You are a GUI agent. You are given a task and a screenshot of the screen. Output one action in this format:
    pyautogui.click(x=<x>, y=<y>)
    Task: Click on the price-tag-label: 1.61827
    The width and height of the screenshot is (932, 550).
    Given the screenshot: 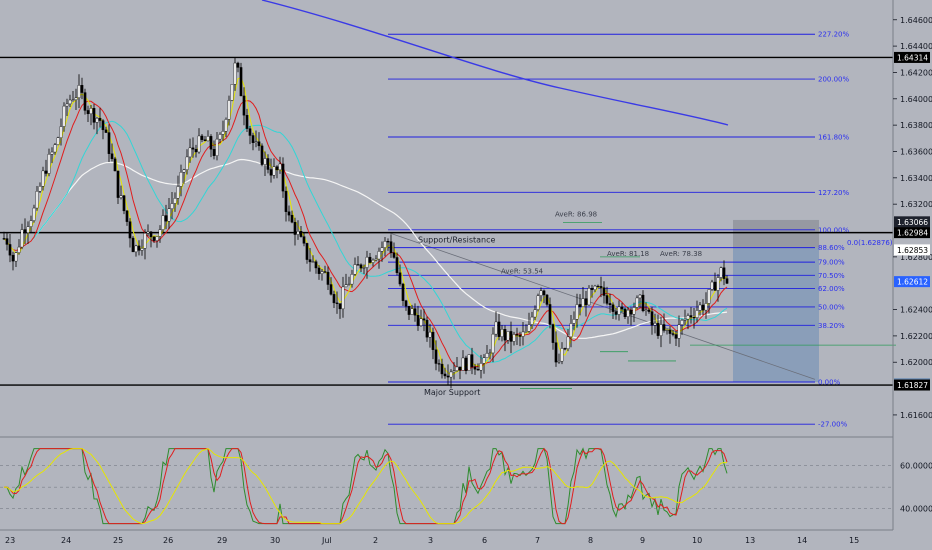 What is the action you would take?
    pyautogui.click(x=912, y=385)
    